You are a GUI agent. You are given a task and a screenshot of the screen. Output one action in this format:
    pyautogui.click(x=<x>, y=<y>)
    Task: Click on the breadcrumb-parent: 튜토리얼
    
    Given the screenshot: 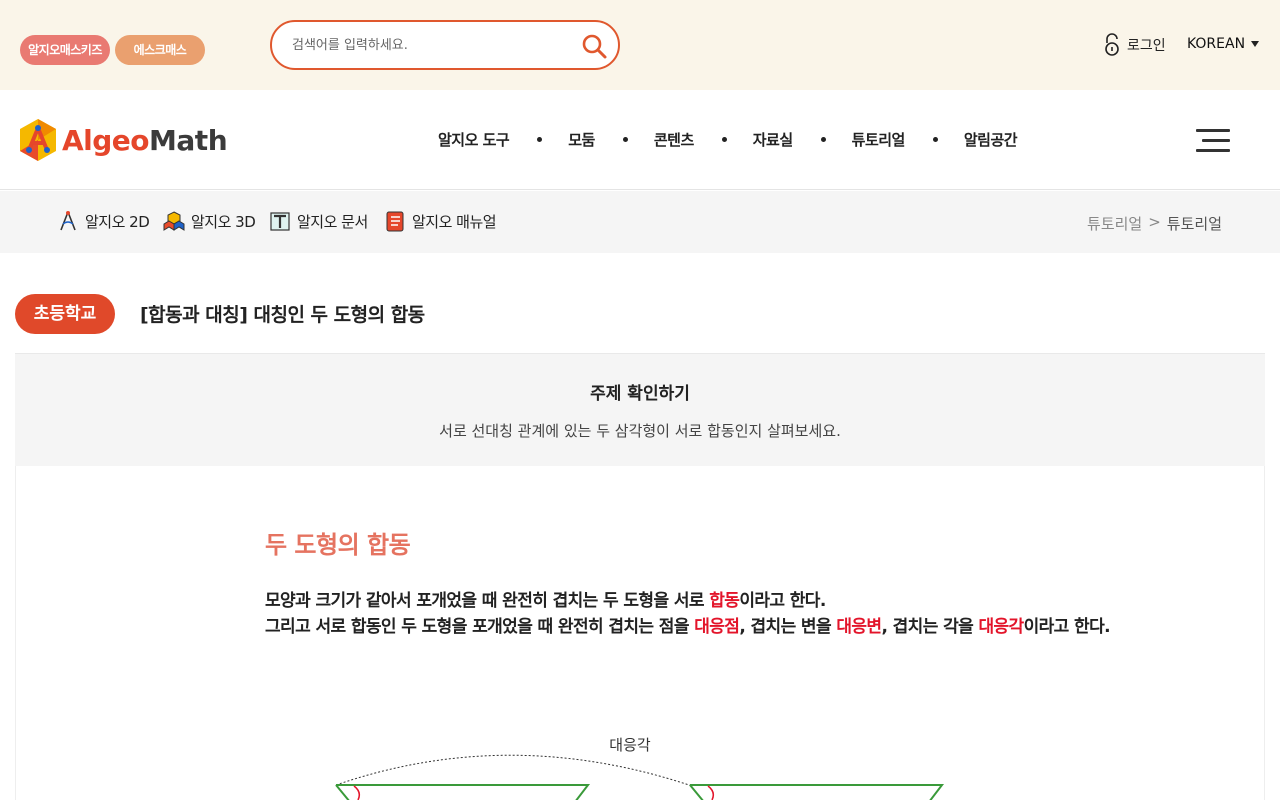 What is the action you would take?
    pyautogui.click(x=1114, y=223)
    